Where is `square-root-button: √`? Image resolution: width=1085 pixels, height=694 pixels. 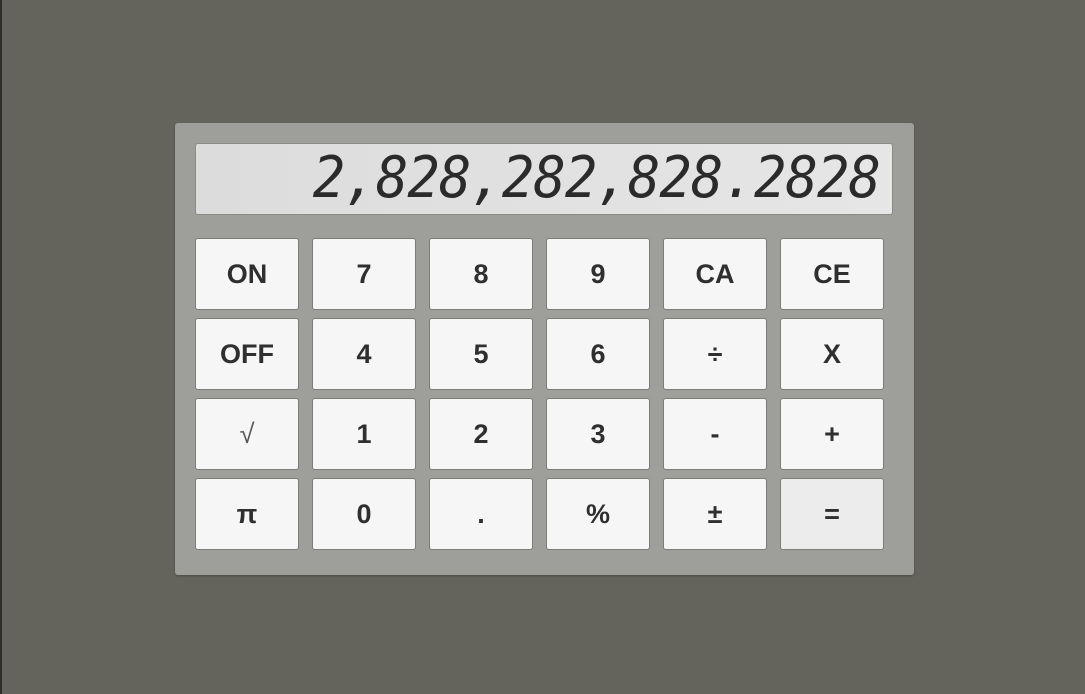
square-root-button: √ is located at coordinates (247, 434).